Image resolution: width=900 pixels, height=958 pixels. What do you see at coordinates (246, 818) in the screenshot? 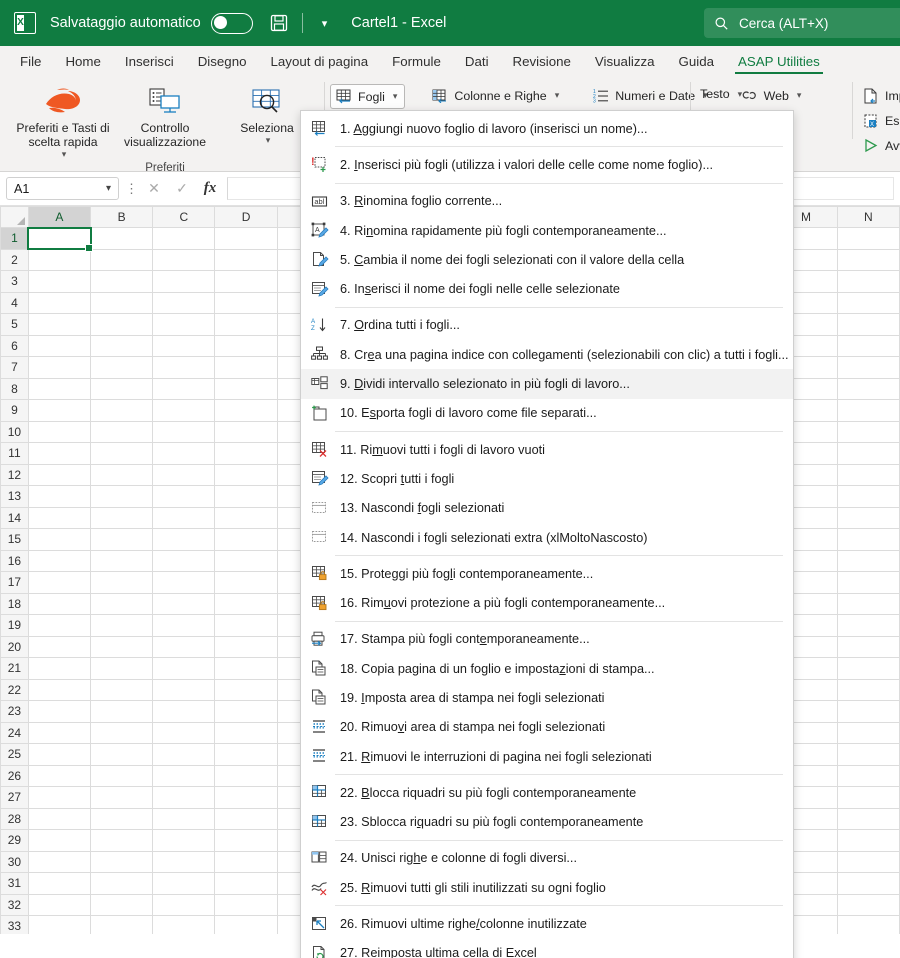
I see `cell-D28` at bounding box center [246, 818].